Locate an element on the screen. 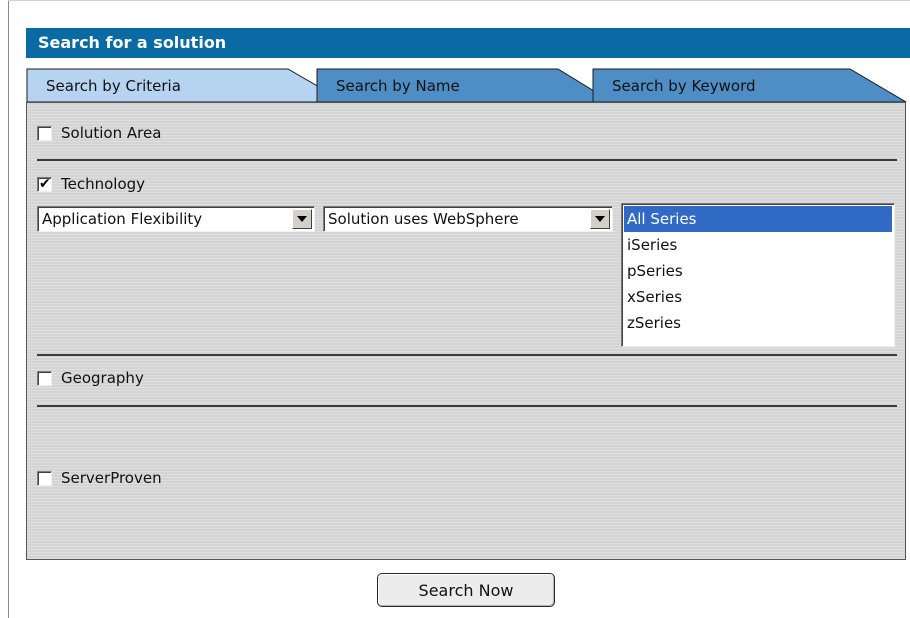 Image resolution: width=910 pixels, height=618 pixels. technology-row: ✔ Technology is located at coordinates (91, 184).